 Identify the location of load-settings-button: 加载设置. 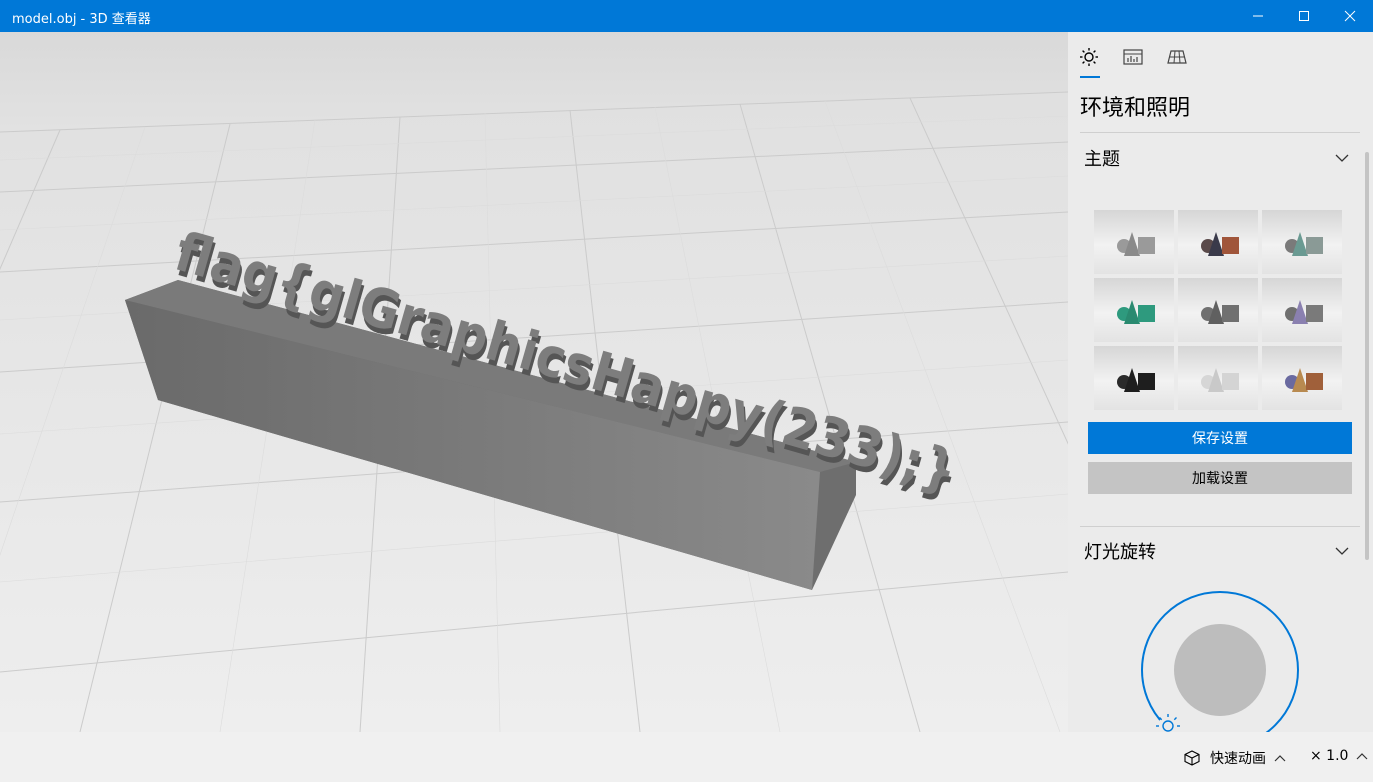
(1220, 478).